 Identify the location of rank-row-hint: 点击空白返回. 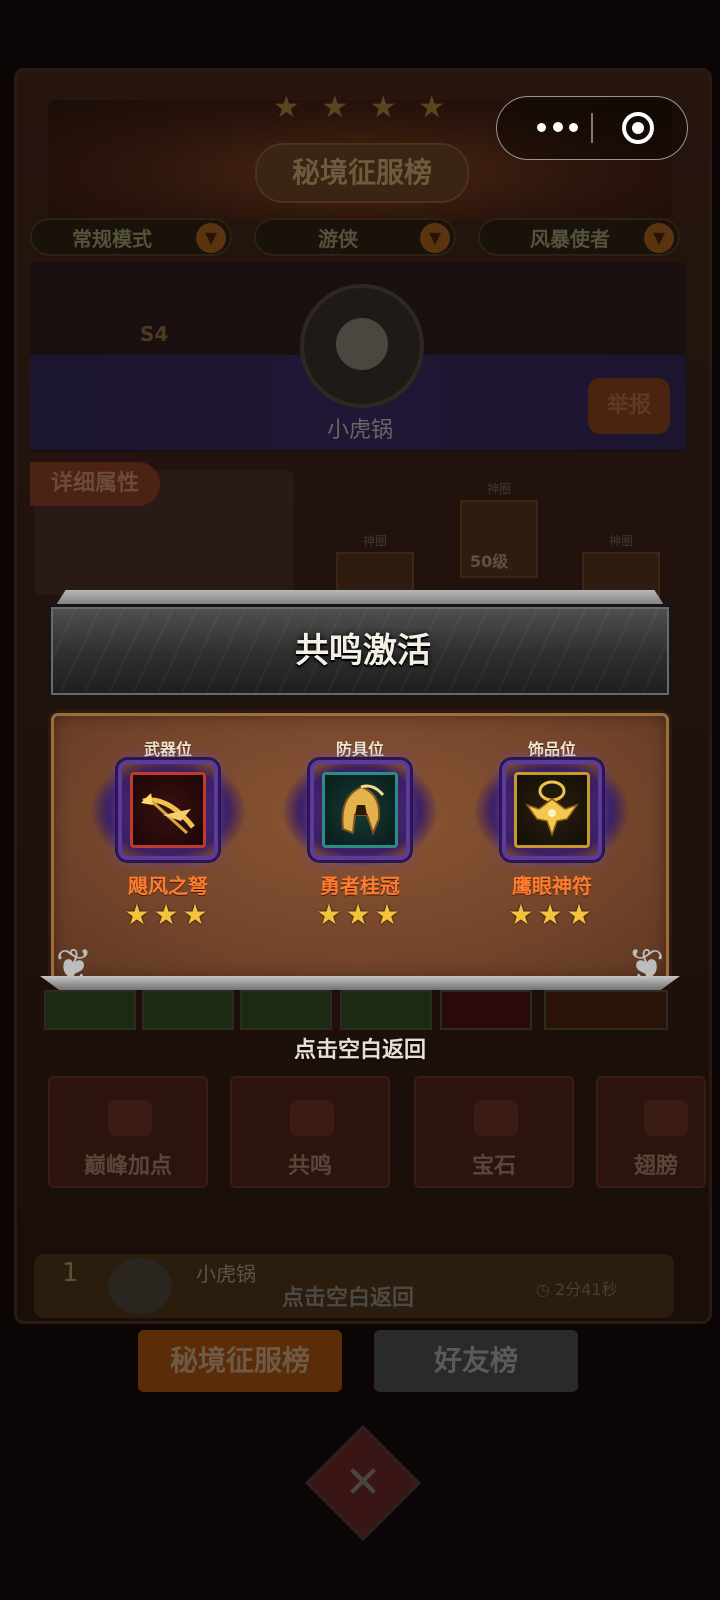
(348, 1298).